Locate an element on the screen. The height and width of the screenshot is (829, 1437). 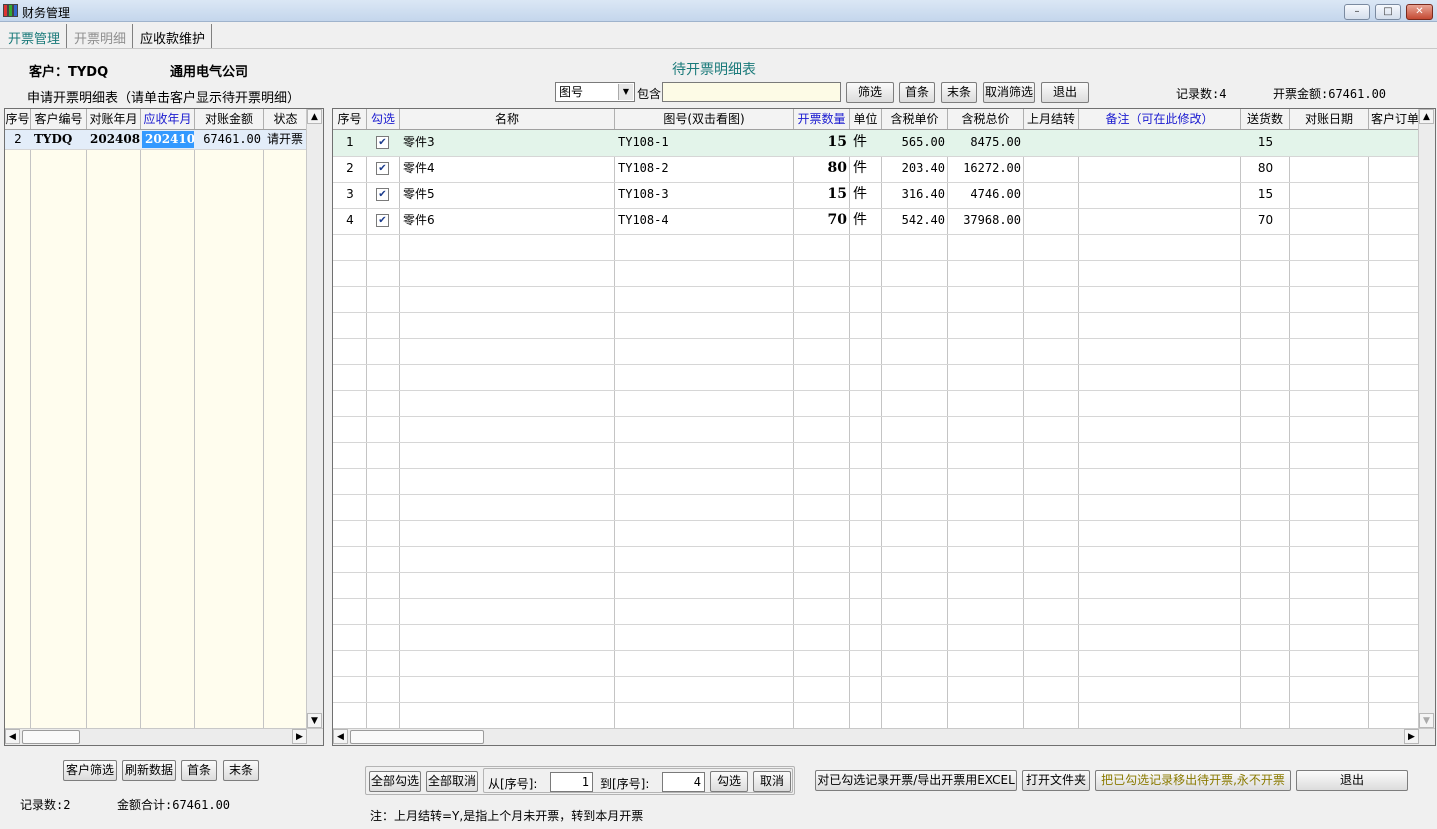
left-last-button: 末条 is located at coordinates (241, 770).